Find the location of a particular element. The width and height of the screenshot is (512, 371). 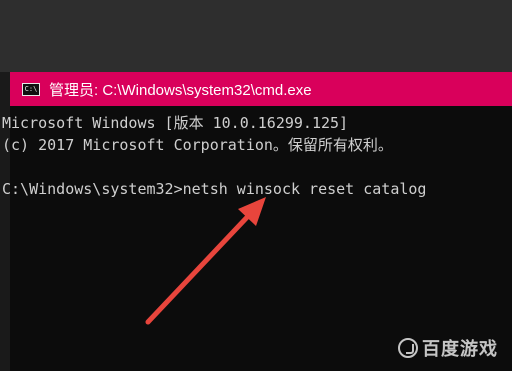

cmd-app-icon-label: C:\ is located at coordinates (31, 88).